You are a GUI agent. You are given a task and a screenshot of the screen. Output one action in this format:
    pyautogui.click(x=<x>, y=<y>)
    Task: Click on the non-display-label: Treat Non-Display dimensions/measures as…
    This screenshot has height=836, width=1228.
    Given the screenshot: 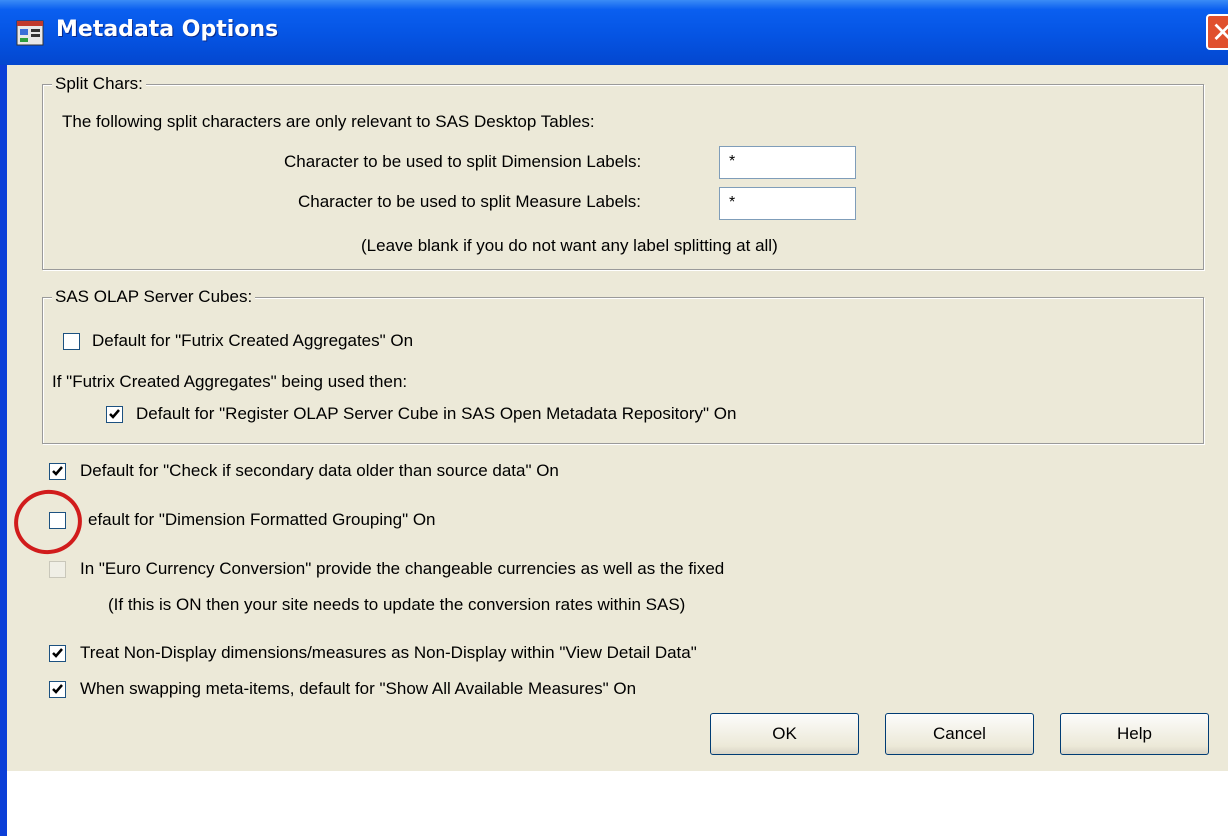 What is the action you would take?
    pyautogui.click(x=388, y=653)
    